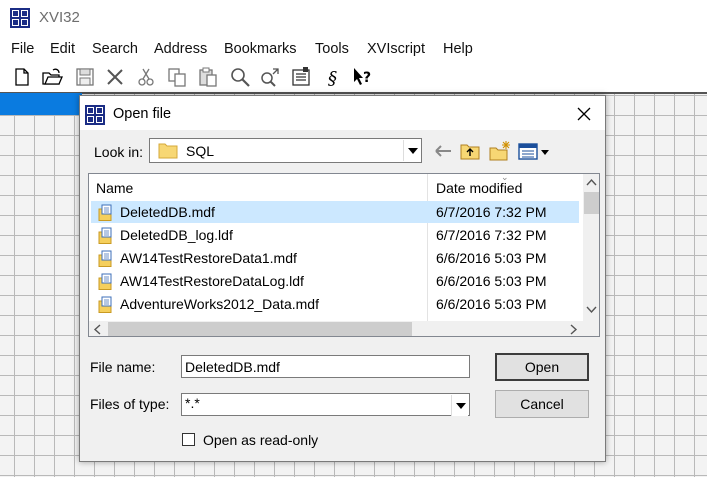 The image size is (707, 477). What do you see at coordinates (177, 77) in the screenshot?
I see `copy-icon` at bounding box center [177, 77].